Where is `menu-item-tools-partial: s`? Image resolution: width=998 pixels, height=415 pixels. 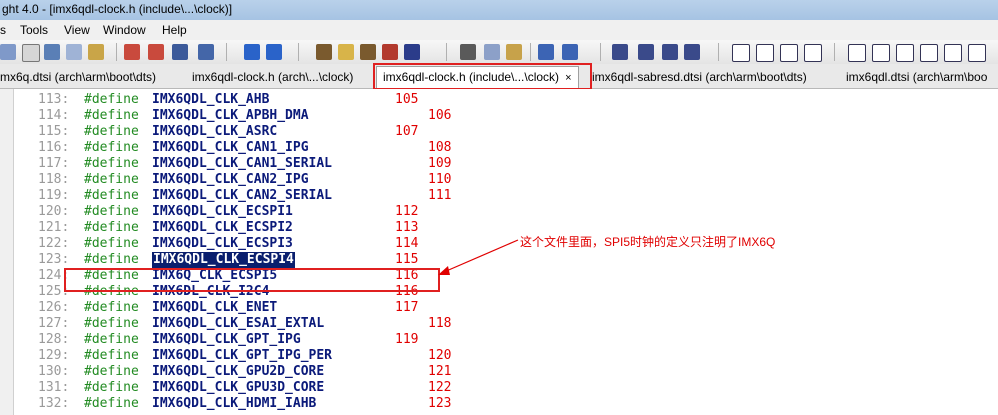 menu-item-tools-partial: s is located at coordinates (3, 30).